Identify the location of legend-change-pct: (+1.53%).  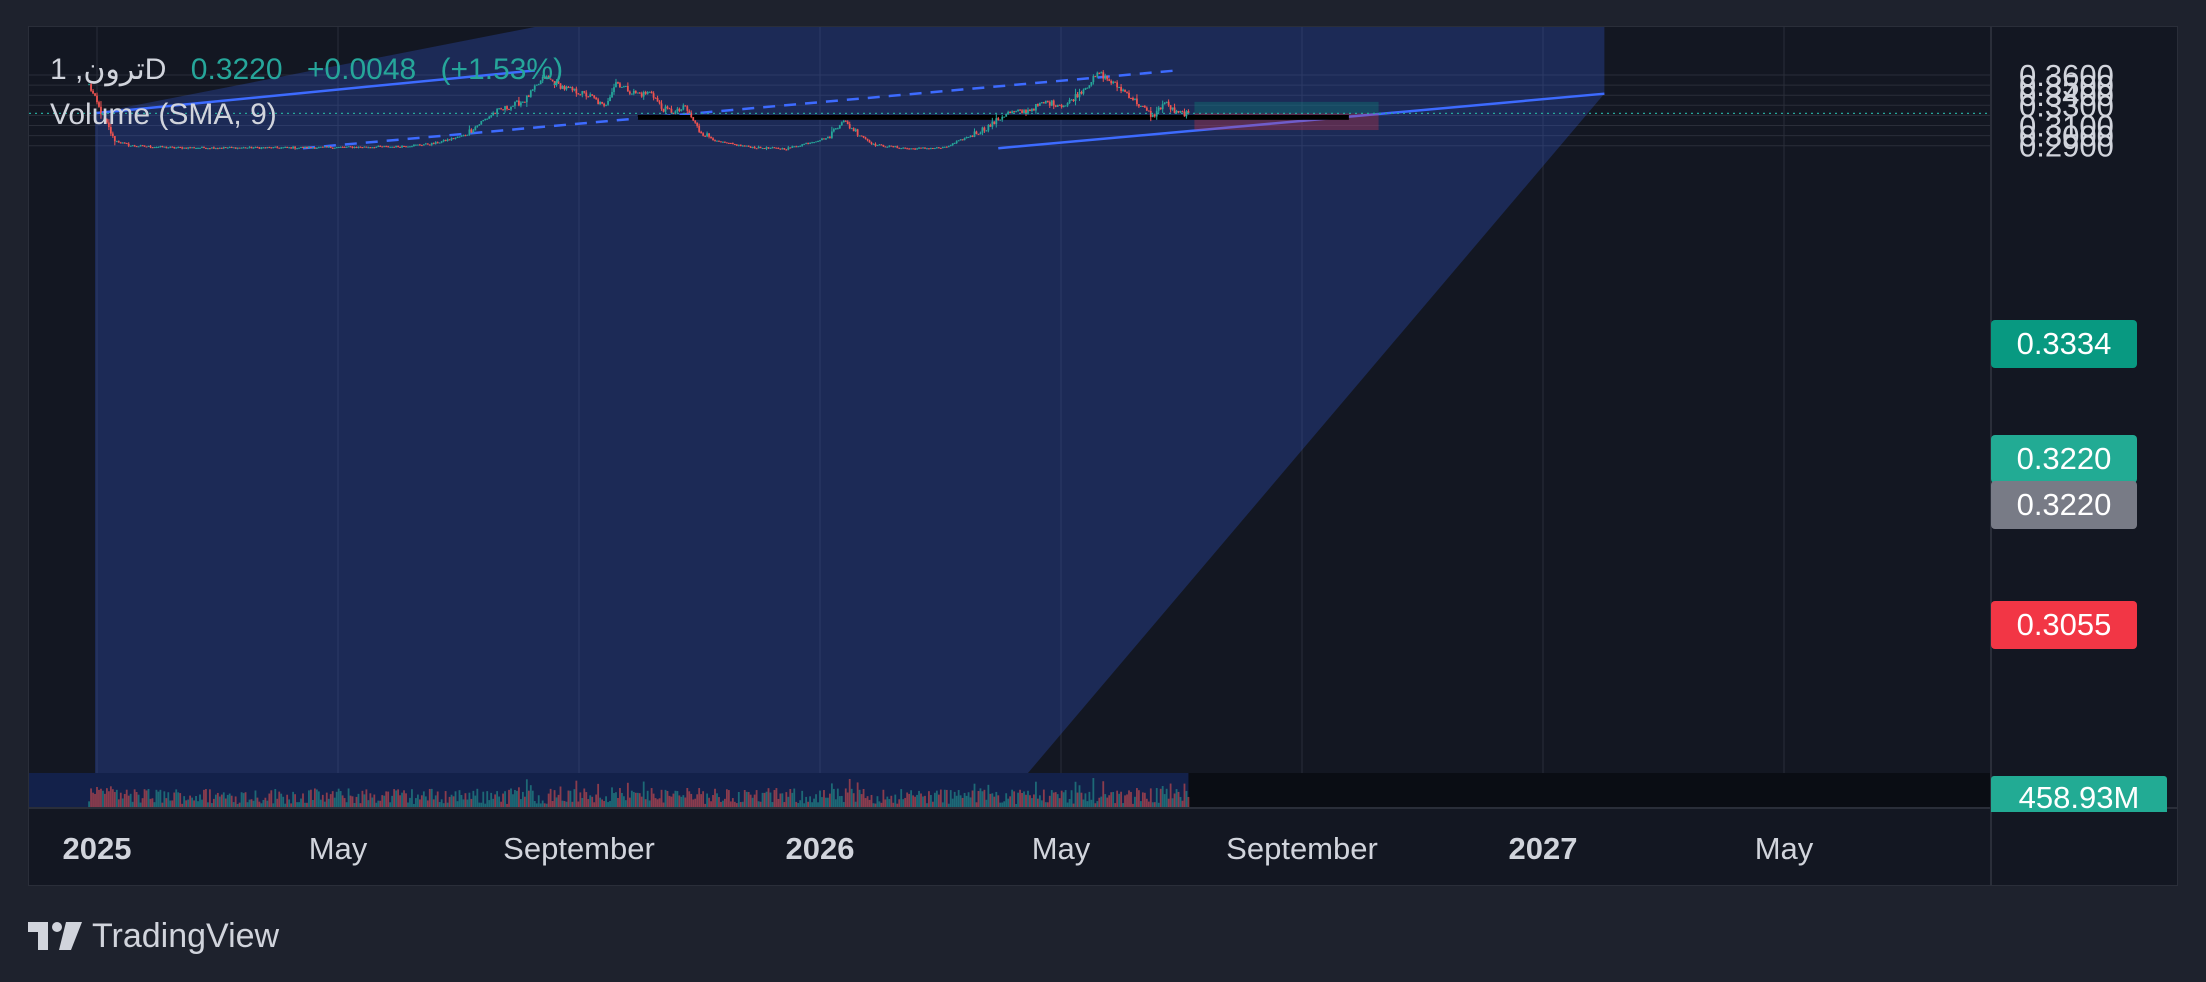
(502, 69).